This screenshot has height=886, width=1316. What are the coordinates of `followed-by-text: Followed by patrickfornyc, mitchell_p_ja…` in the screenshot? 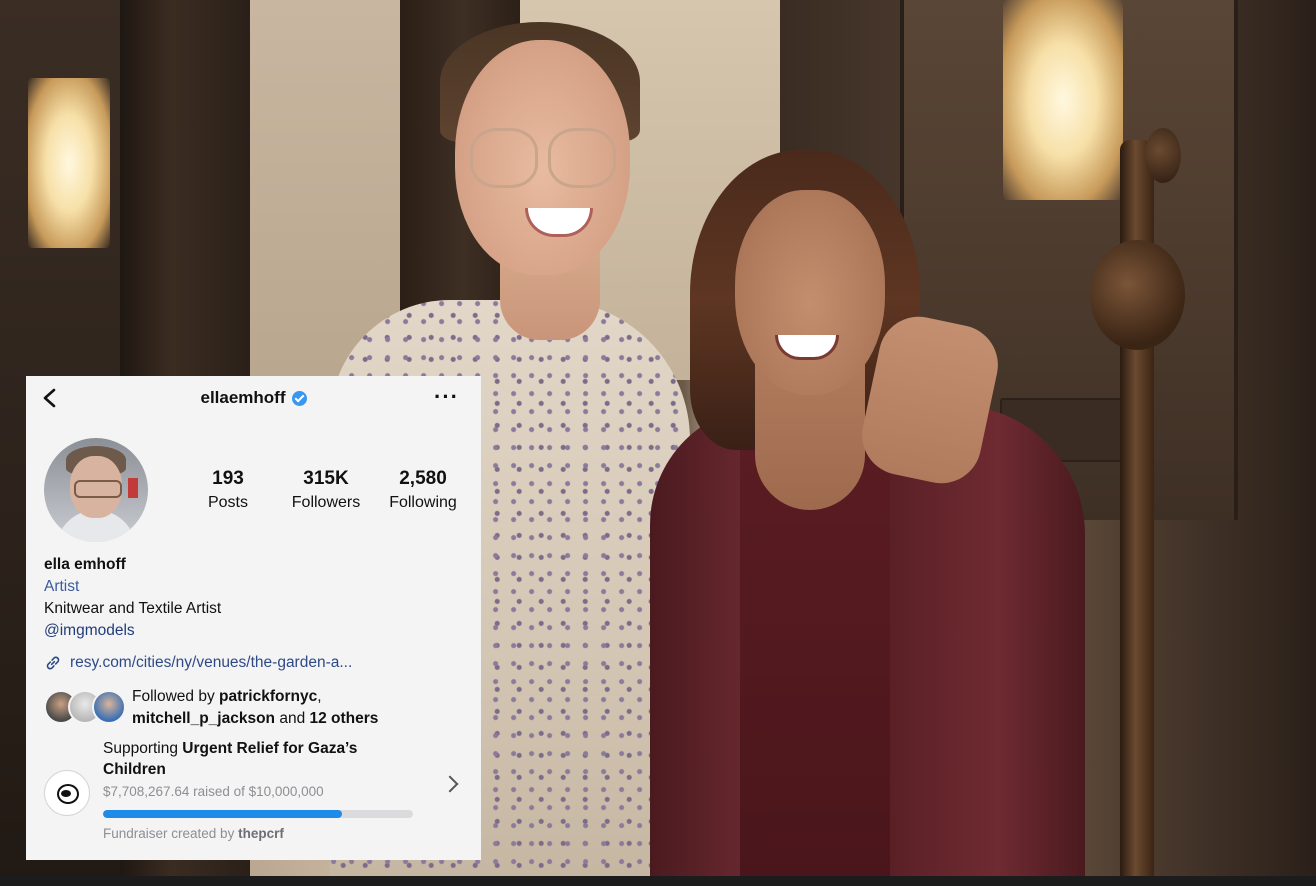 It's located at (255, 708).